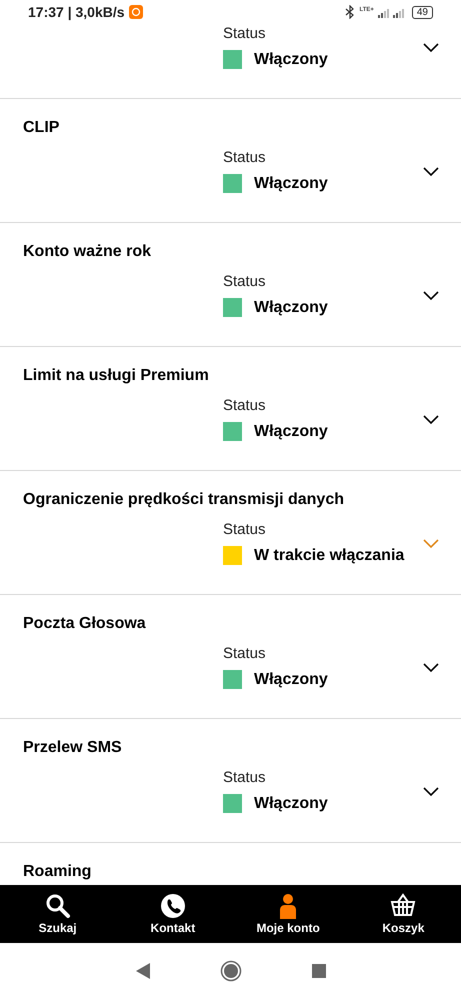 Image resolution: width=461 pixels, height=999 pixels. Describe the element at coordinates (116, 376) in the screenshot. I see `service-title: Limit na usługi Premium` at that location.